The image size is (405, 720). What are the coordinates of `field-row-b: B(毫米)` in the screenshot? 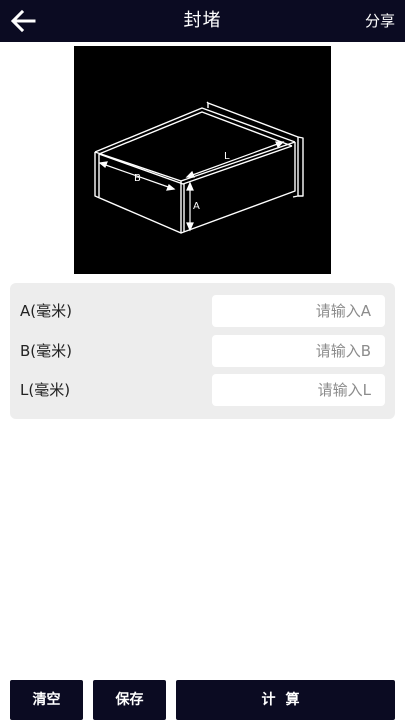 It's located at (202, 351).